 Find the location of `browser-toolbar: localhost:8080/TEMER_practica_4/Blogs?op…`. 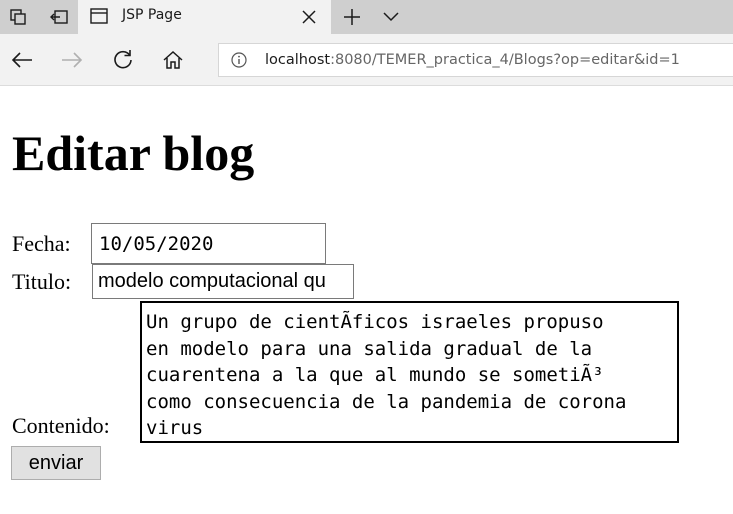

browser-toolbar: localhost:8080/TEMER_practica_4/Blogs?op… is located at coordinates (366, 60).